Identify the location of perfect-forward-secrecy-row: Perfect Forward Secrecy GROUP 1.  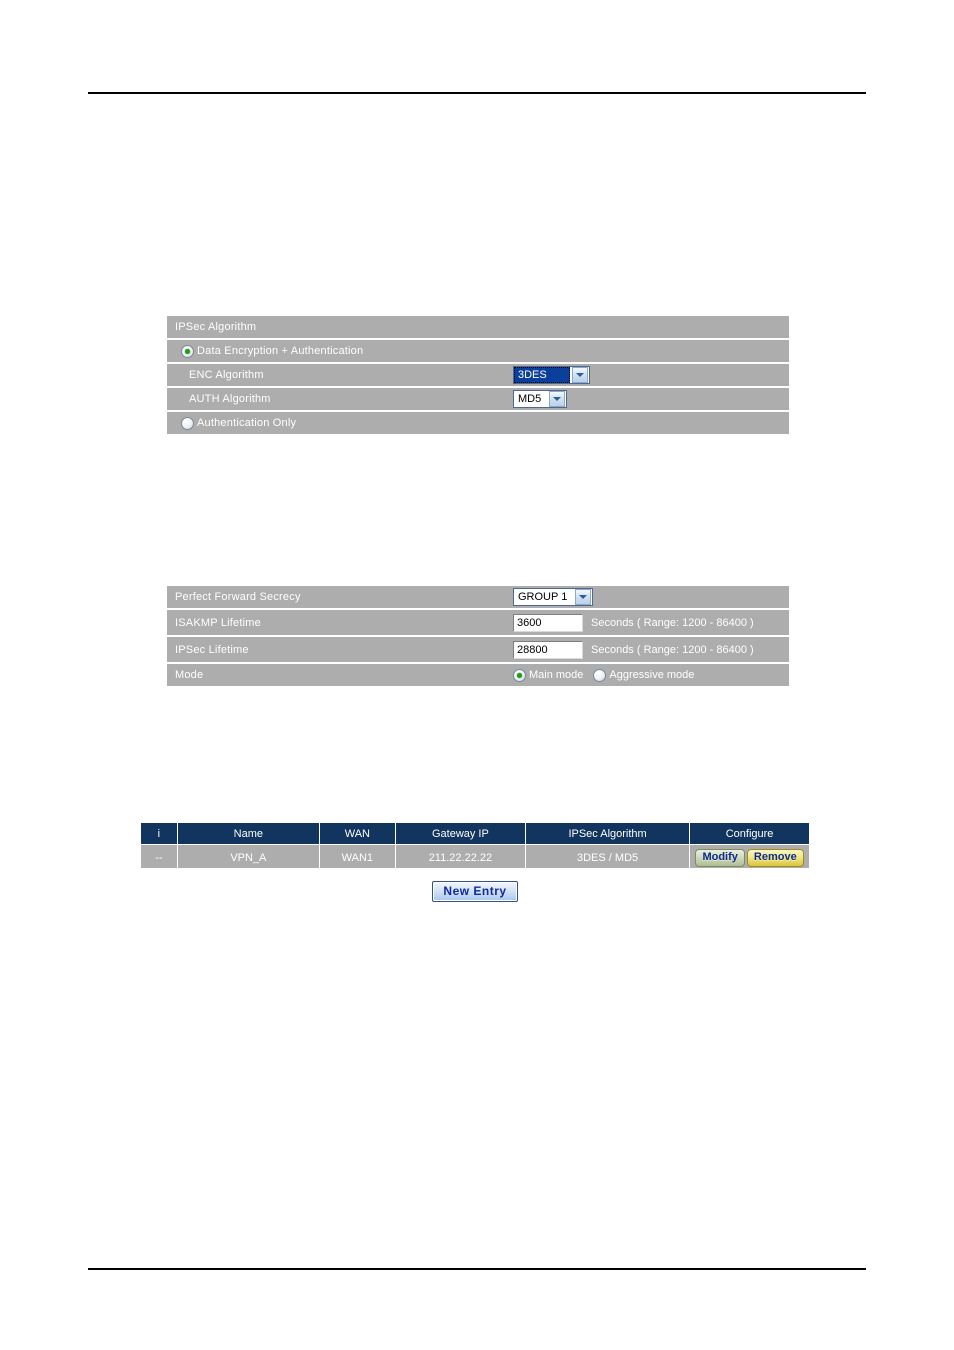
(478, 597).